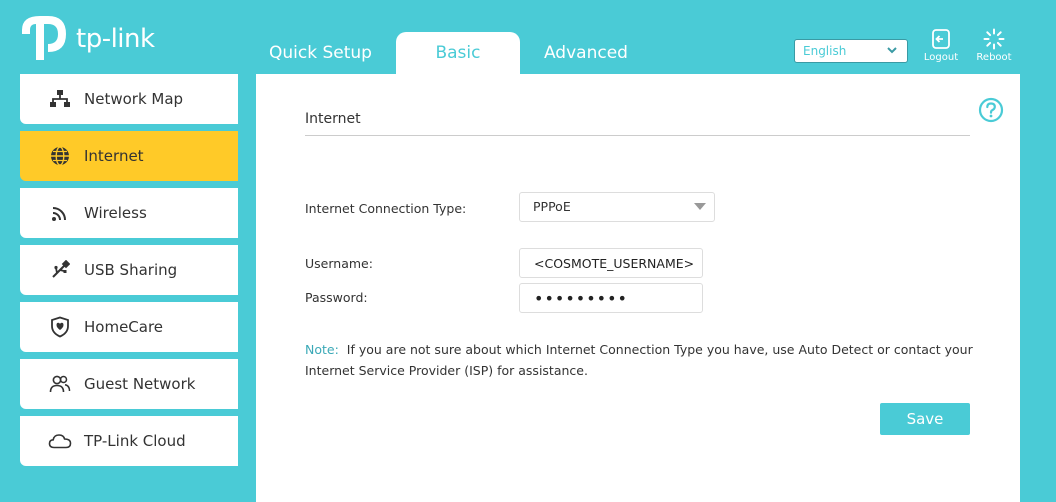 Image resolution: width=1056 pixels, height=502 pixels. I want to click on wifi-icon, so click(60, 213).